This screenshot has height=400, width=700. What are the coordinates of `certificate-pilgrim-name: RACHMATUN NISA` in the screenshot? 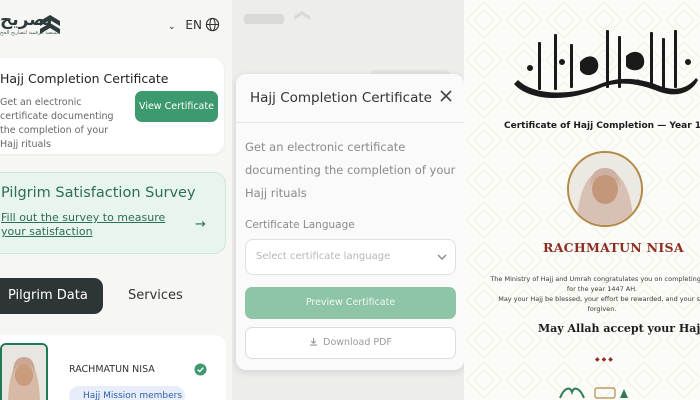 It's located at (613, 247).